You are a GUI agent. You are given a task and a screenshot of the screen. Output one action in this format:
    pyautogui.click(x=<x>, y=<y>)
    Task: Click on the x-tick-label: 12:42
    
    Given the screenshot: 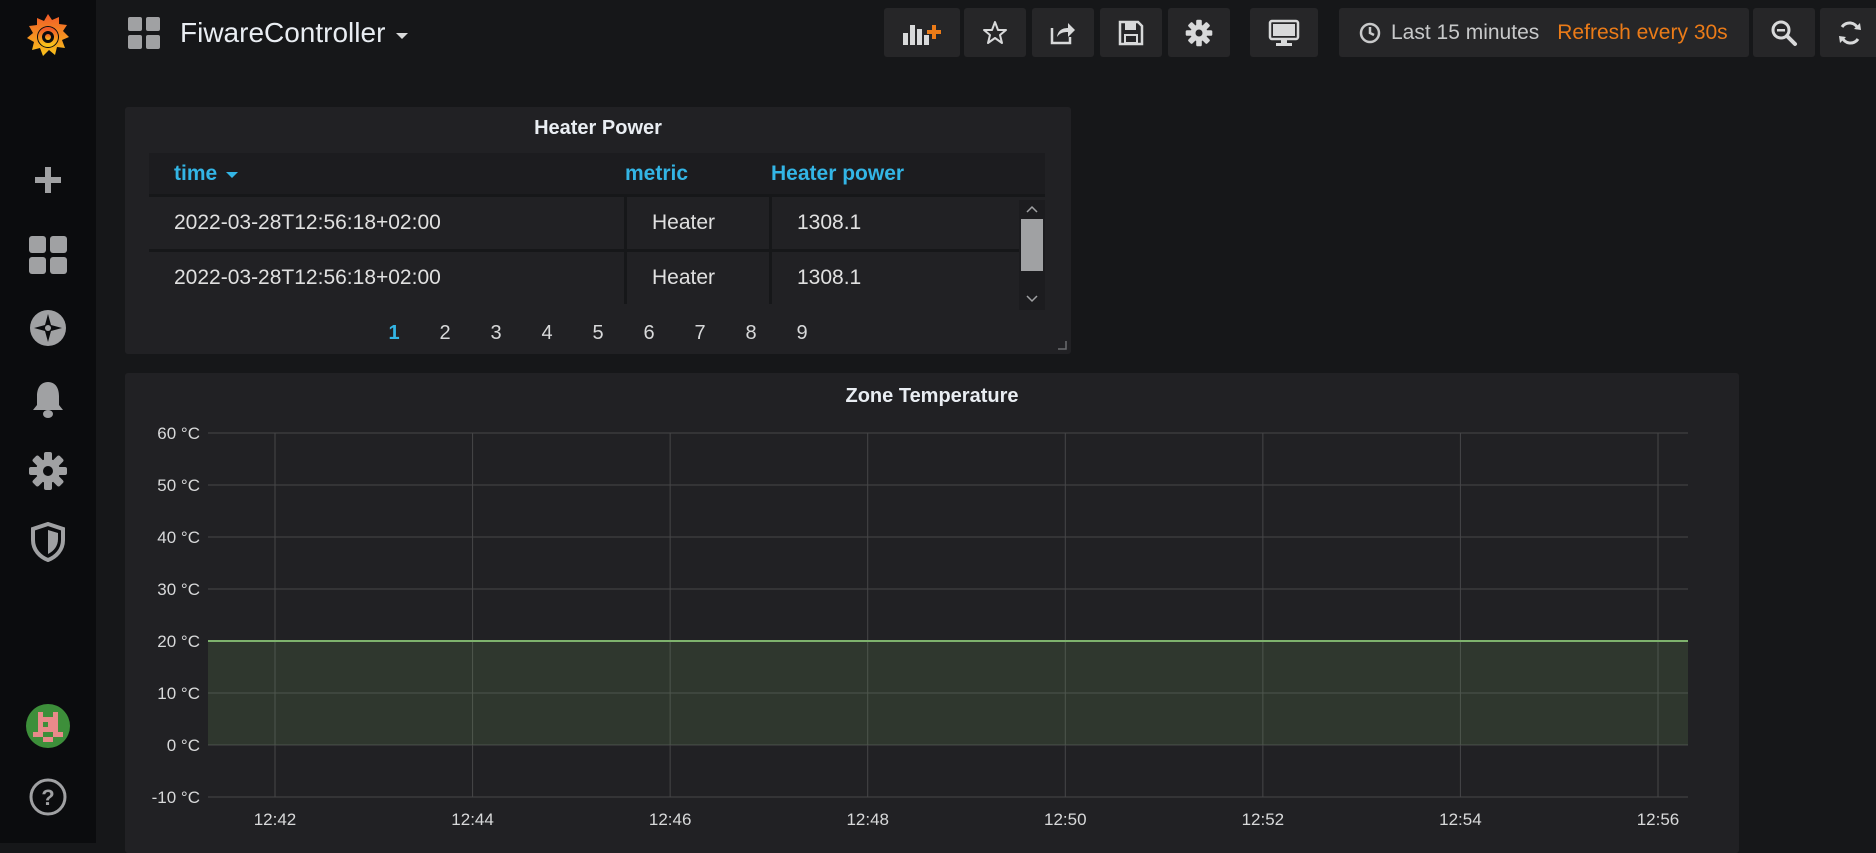 What is the action you would take?
    pyautogui.click(x=275, y=819)
    